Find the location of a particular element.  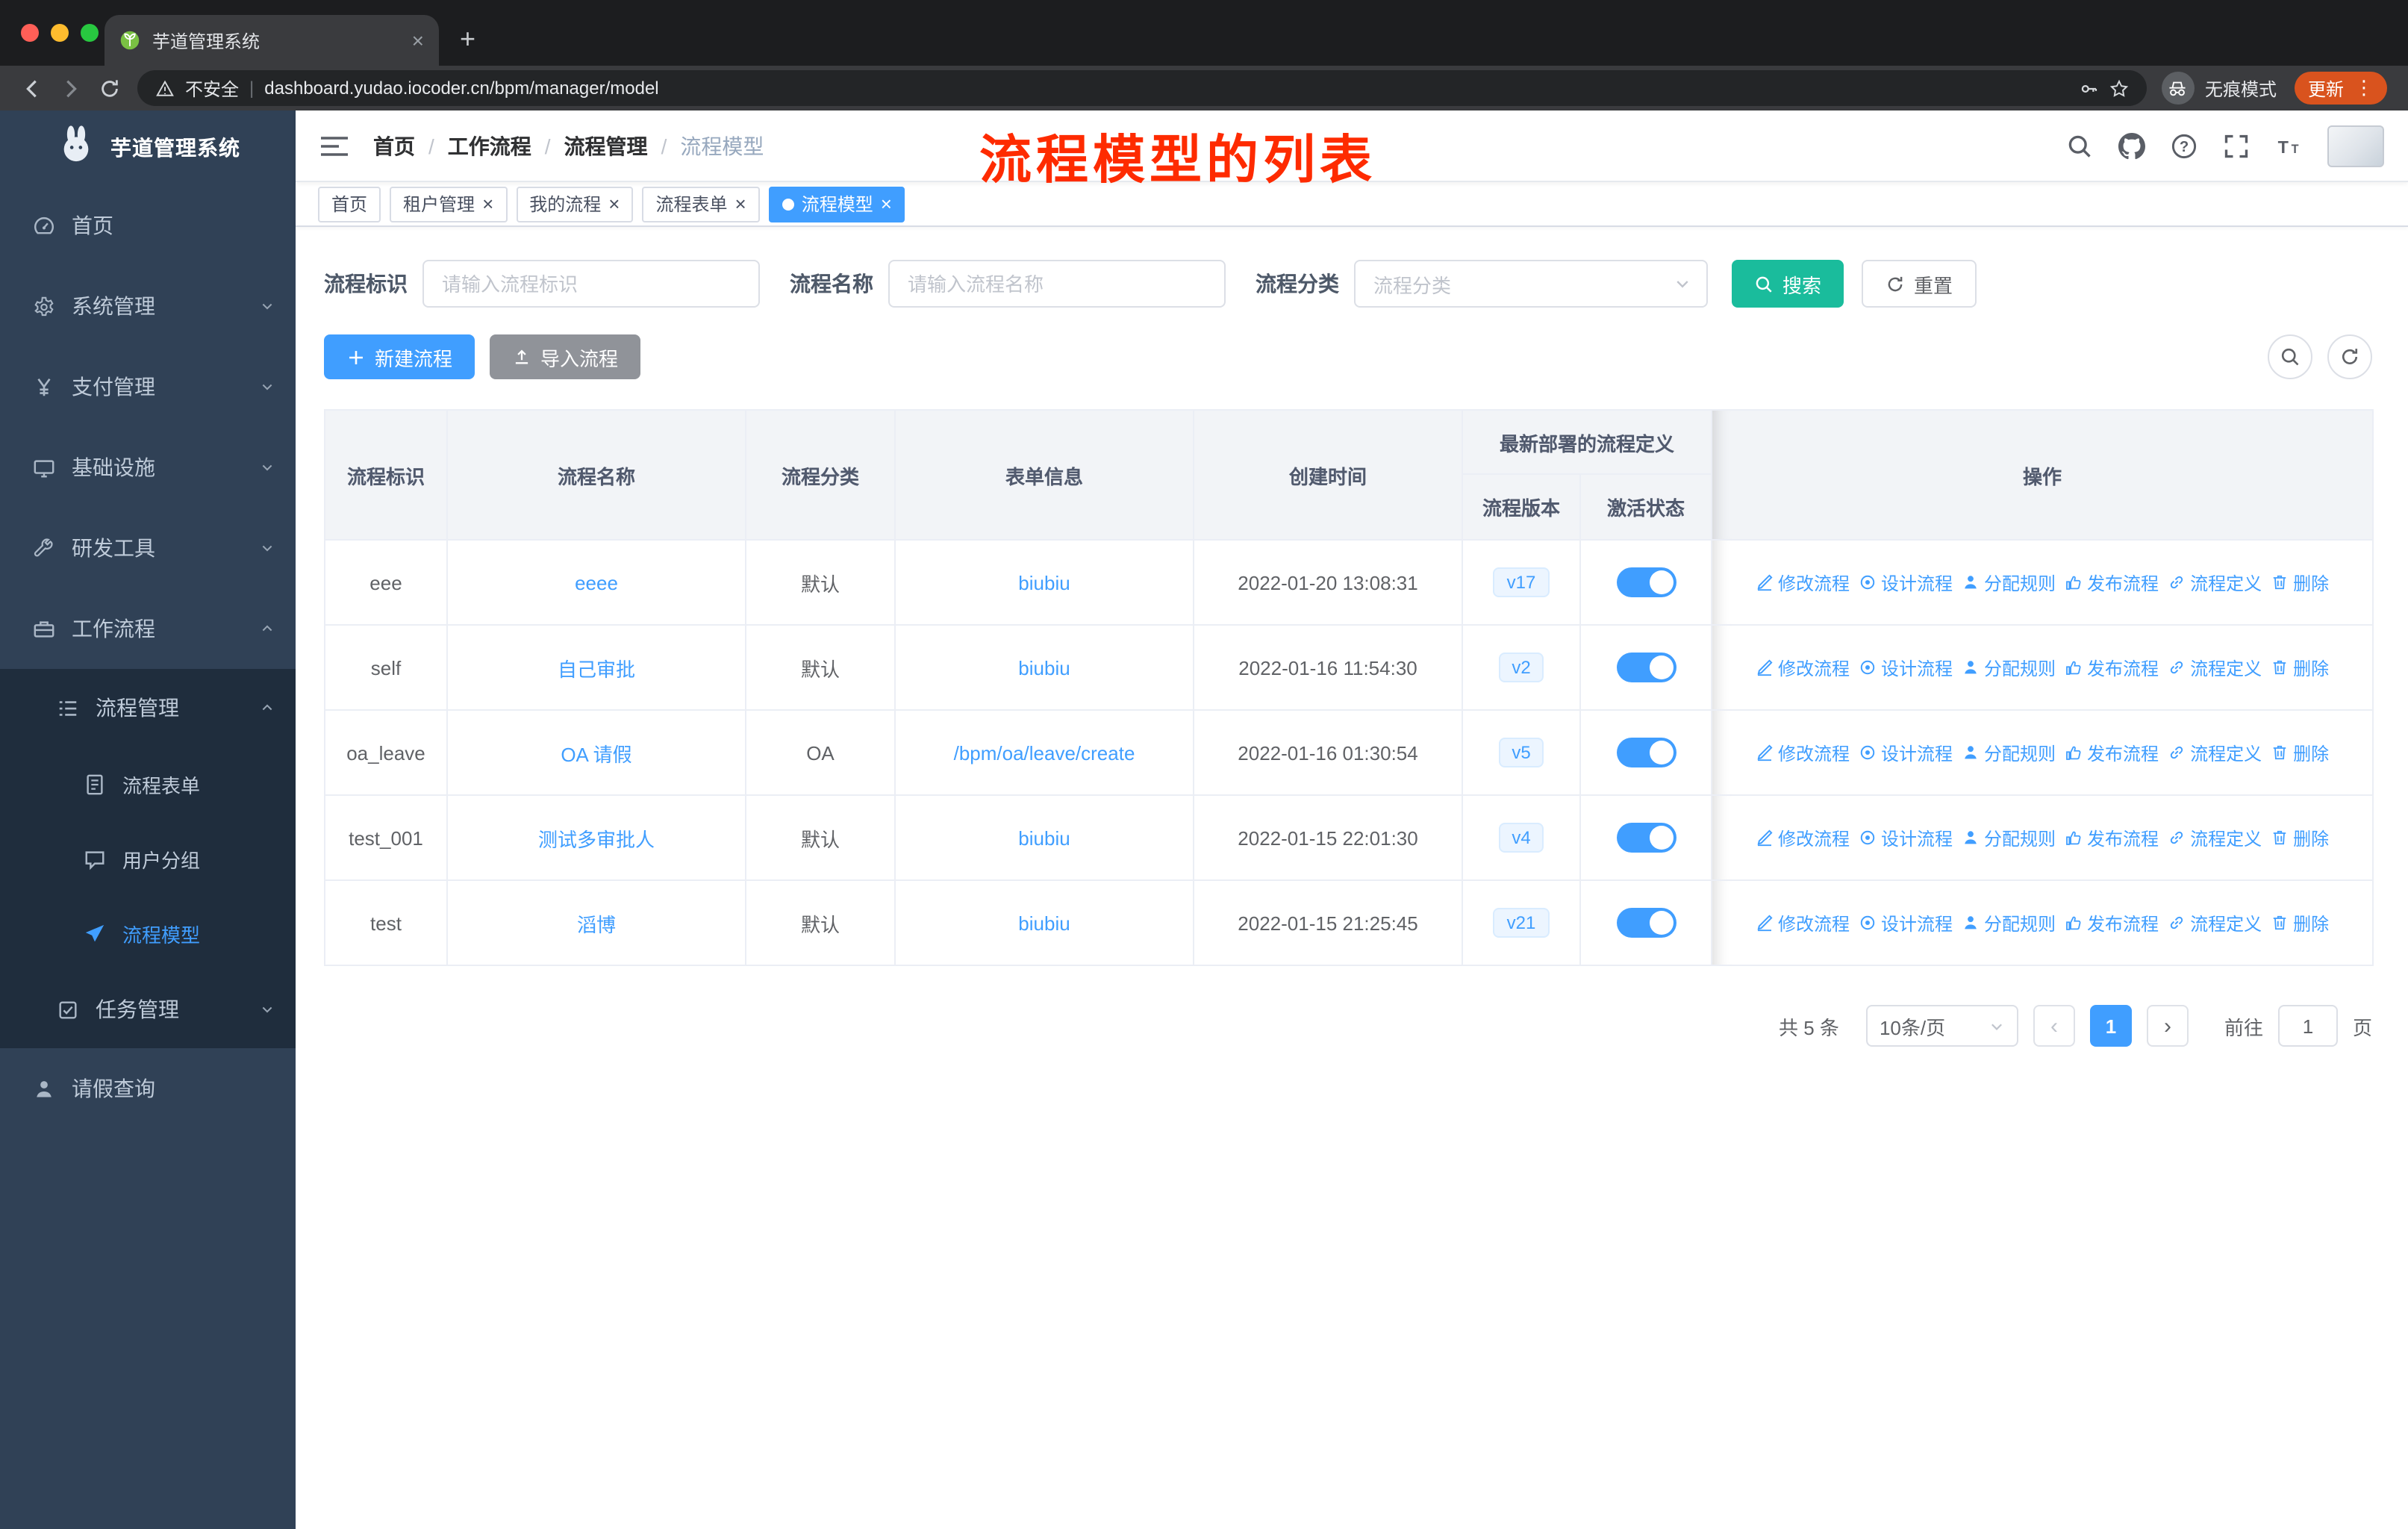

prev-page-button: ‹ is located at coordinates (2054, 1026).